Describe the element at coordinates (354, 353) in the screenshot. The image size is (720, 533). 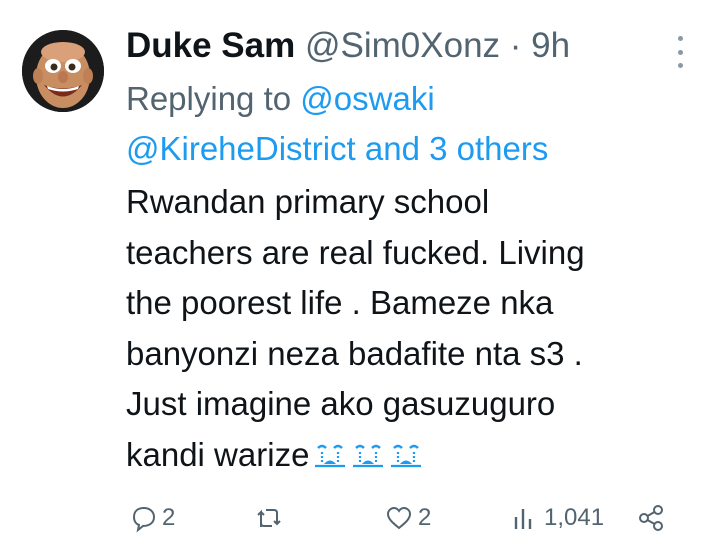
I see `tweet-text-line: banyonzi neza badafite nta s3 .` at that location.